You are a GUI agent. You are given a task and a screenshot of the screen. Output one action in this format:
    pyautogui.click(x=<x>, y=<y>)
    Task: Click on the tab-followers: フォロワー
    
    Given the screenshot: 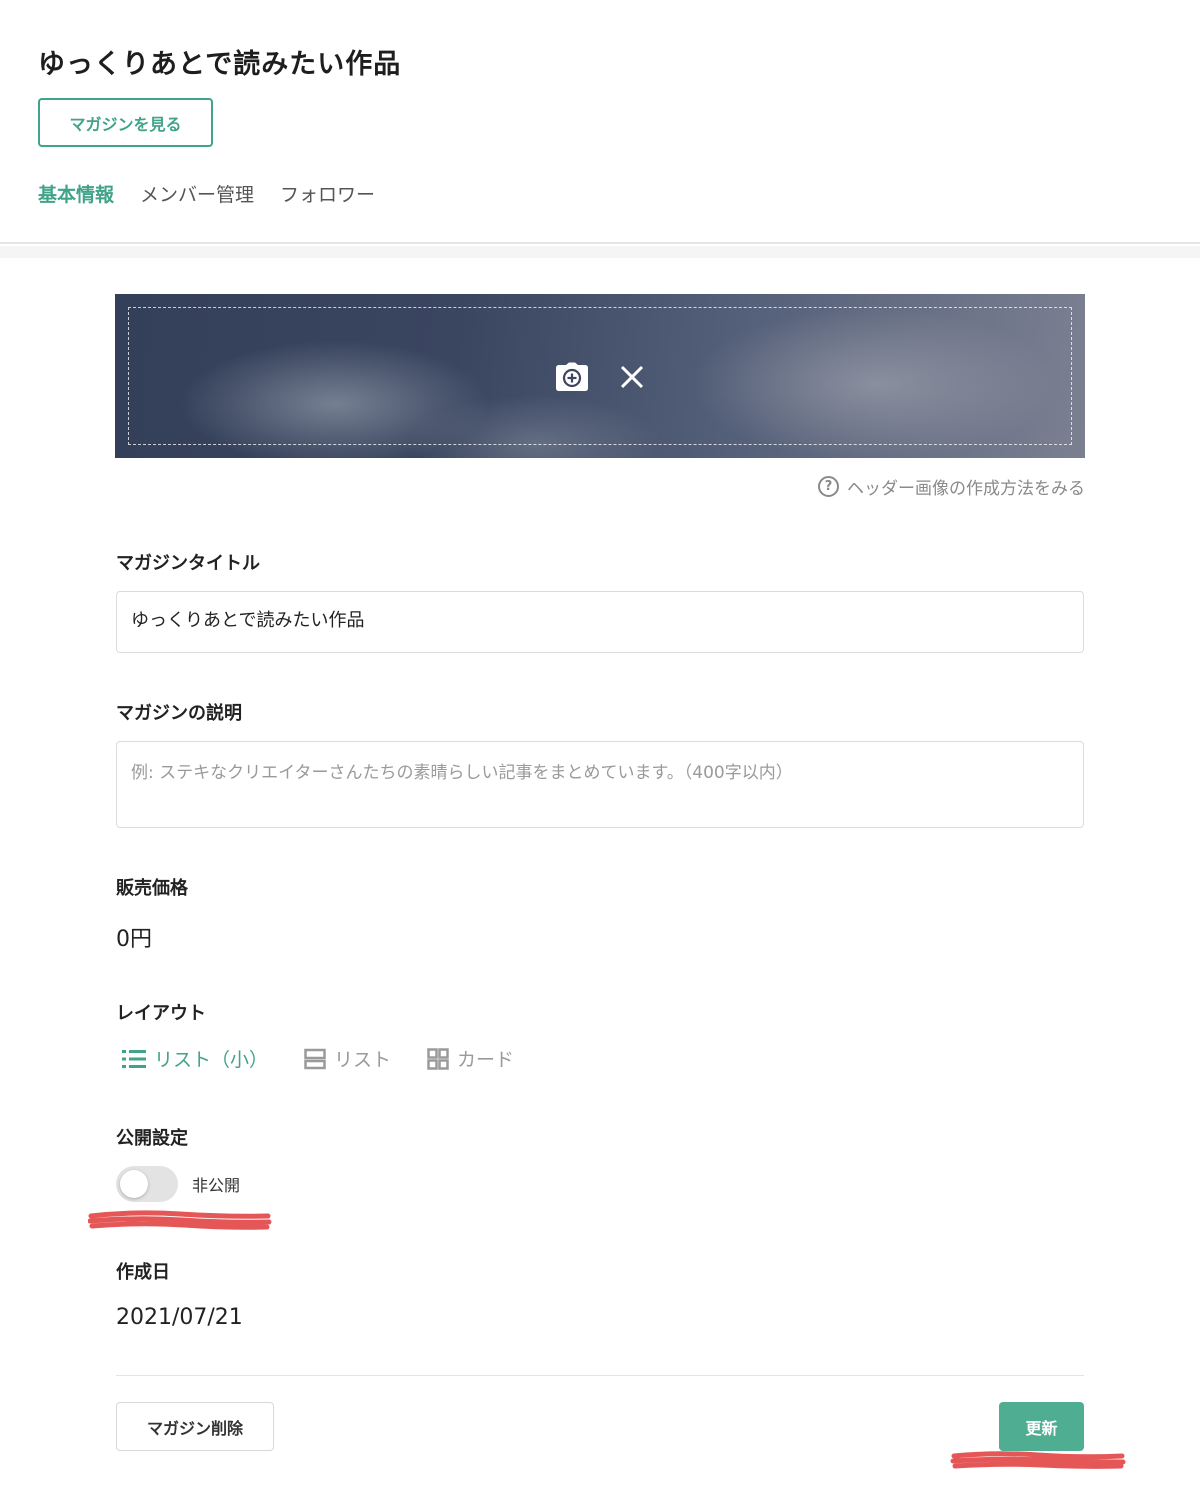 What is the action you would take?
    pyautogui.click(x=327, y=193)
    